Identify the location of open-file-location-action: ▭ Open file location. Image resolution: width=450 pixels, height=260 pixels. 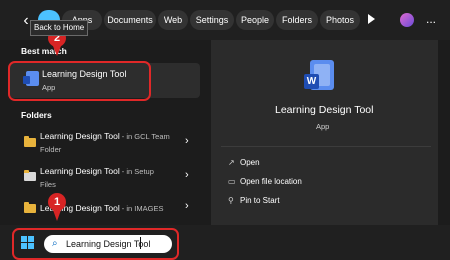
(265, 181).